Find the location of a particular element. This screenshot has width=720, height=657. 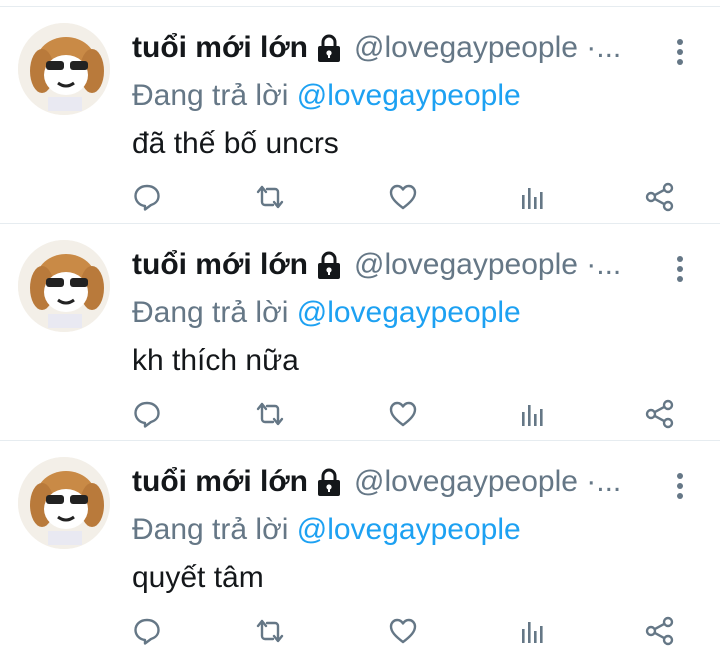

tweet-text: quyết tâm is located at coordinates (198, 577).